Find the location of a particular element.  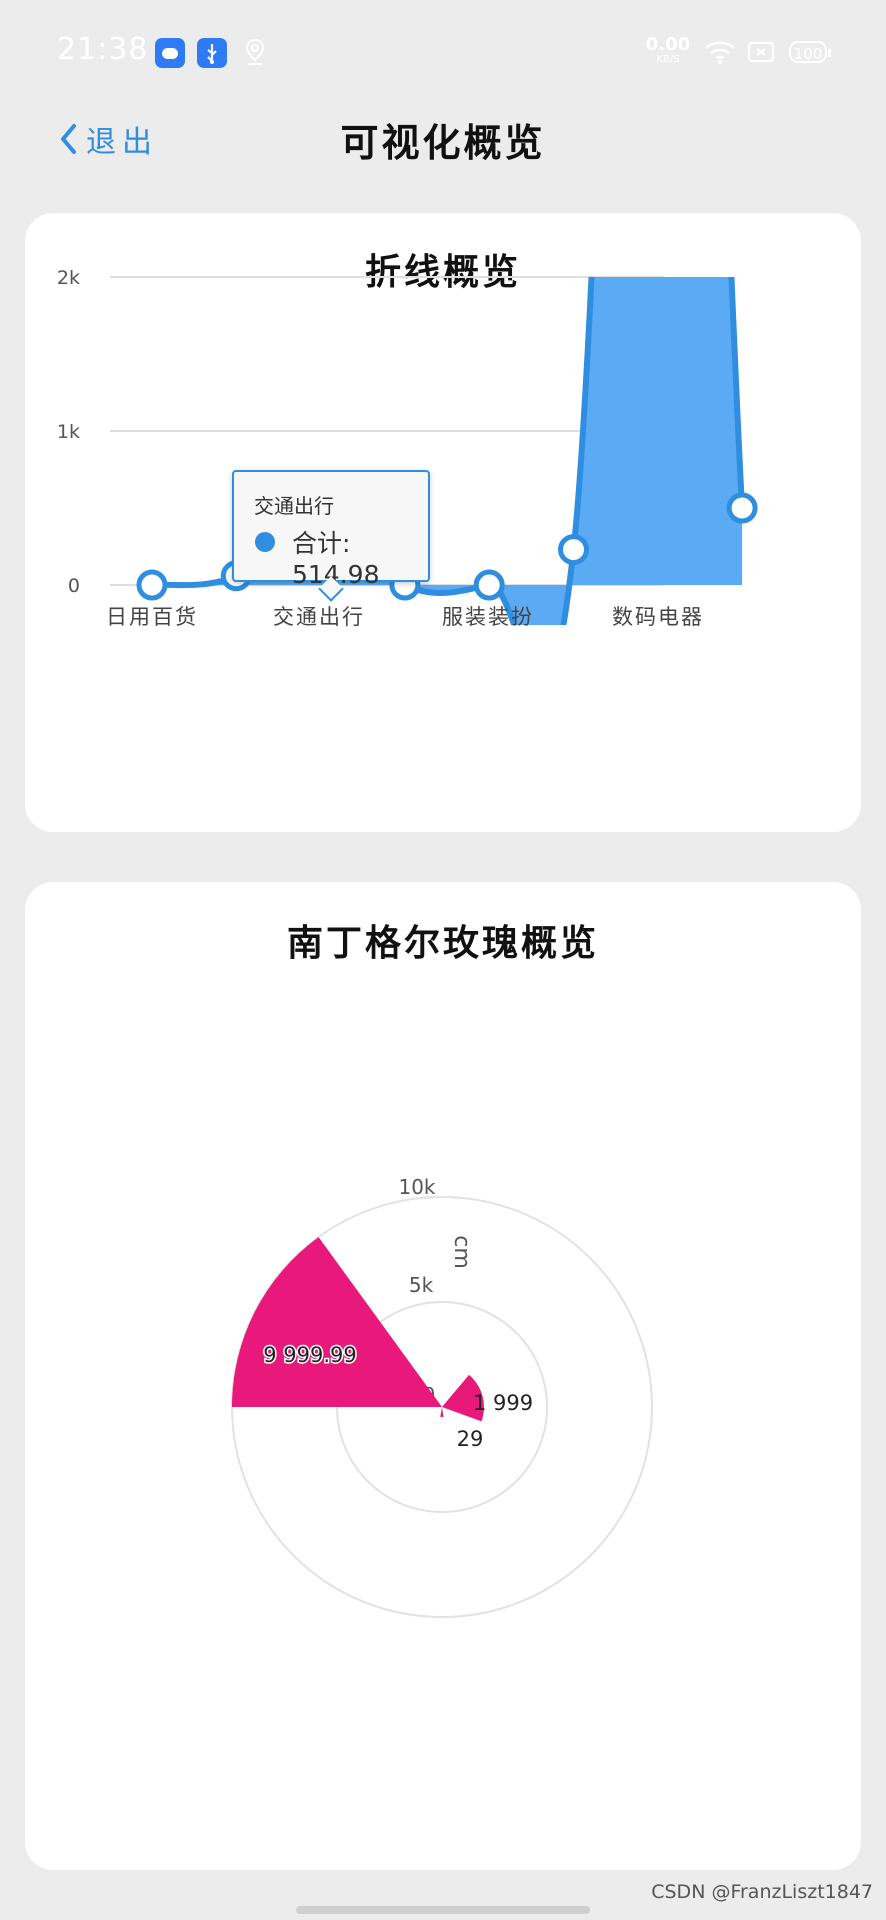

tooltip-value: 合计: 514.98 is located at coordinates (336, 559).